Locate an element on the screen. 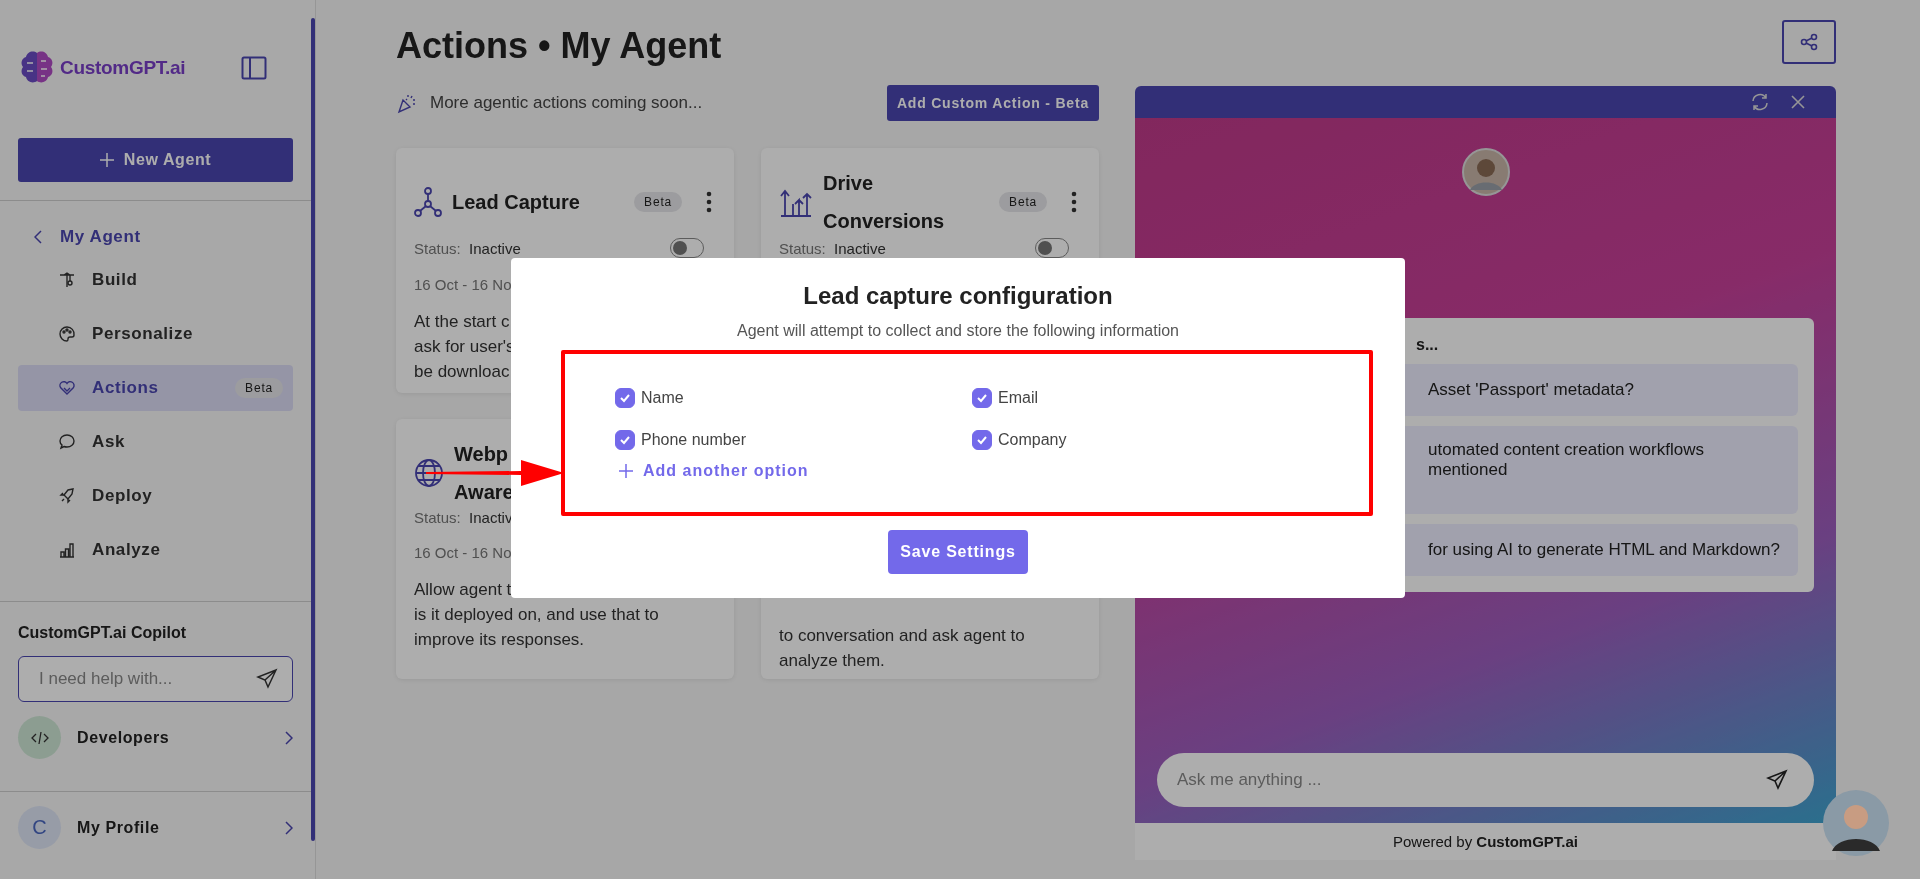  card-description: to conversation and ask agent to is located at coordinates (902, 636).